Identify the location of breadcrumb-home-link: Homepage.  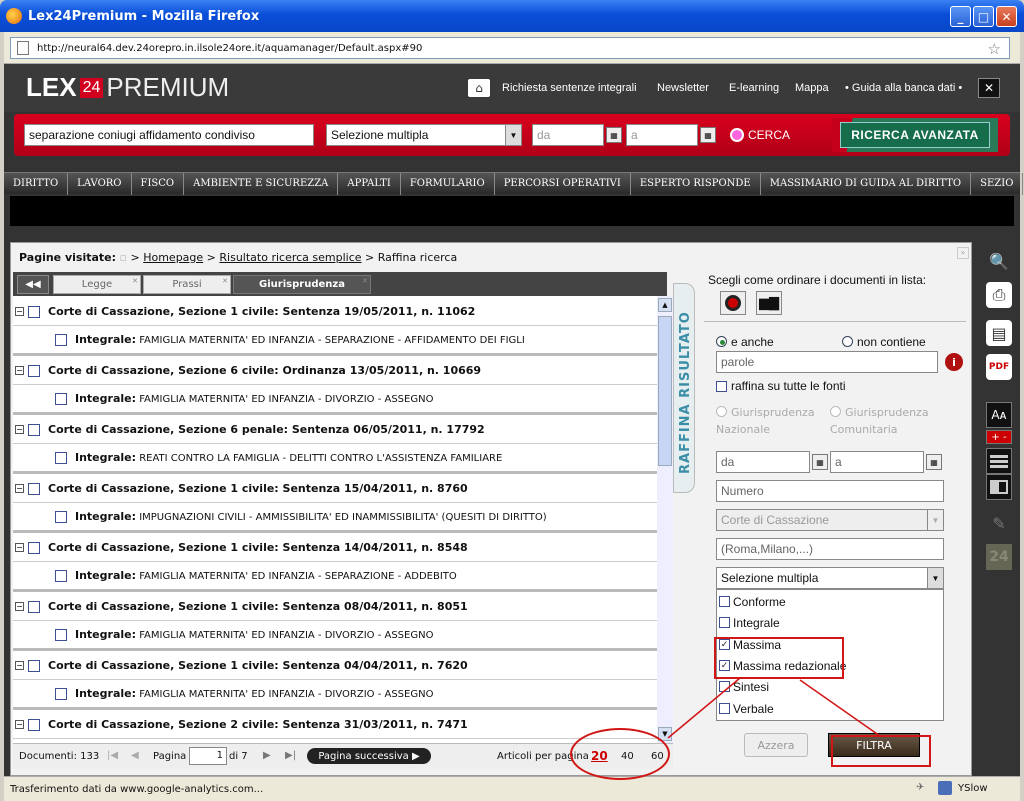
(173, 257).